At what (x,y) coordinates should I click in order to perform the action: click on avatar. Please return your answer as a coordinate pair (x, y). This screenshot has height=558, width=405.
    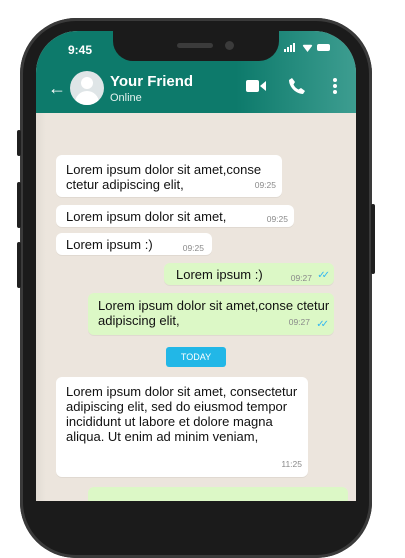
    Looking at the image, I should click on (87, 88).